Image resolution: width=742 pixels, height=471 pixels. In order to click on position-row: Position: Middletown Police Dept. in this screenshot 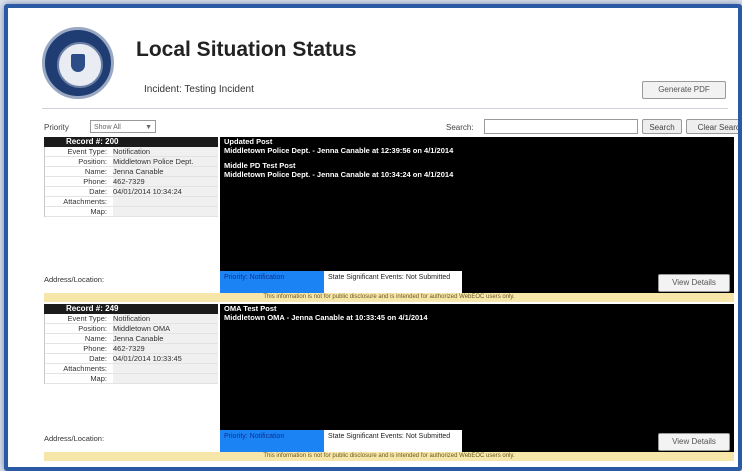, I will do `click(131, 162)`.